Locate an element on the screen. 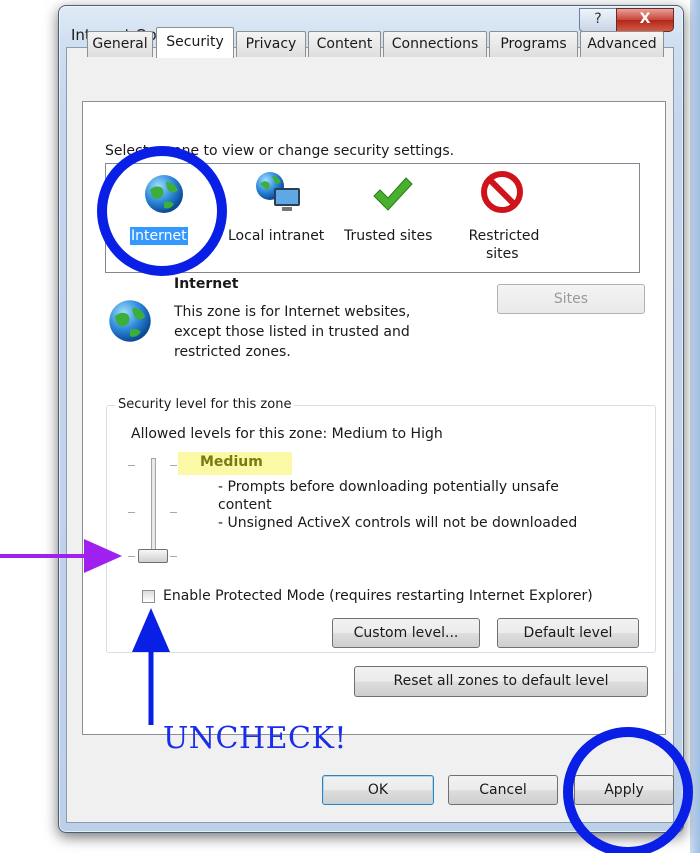  zone-label-local-intranet: Local intranet is located at coordinates (276, 236).